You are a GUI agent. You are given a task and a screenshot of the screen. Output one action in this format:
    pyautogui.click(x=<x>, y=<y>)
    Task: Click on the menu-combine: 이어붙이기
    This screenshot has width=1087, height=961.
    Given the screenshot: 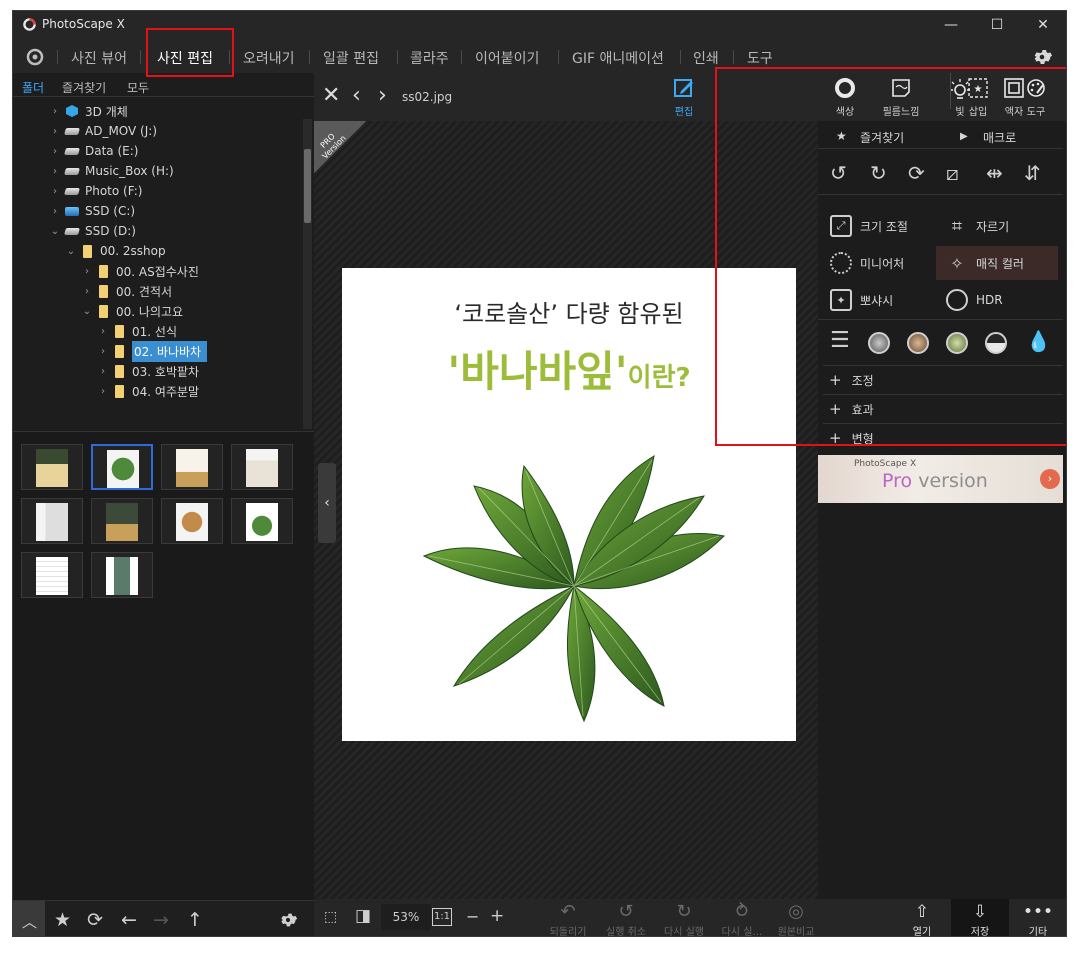 What is the action you would take?
    pyautogui.click(x=507, y=58)
    